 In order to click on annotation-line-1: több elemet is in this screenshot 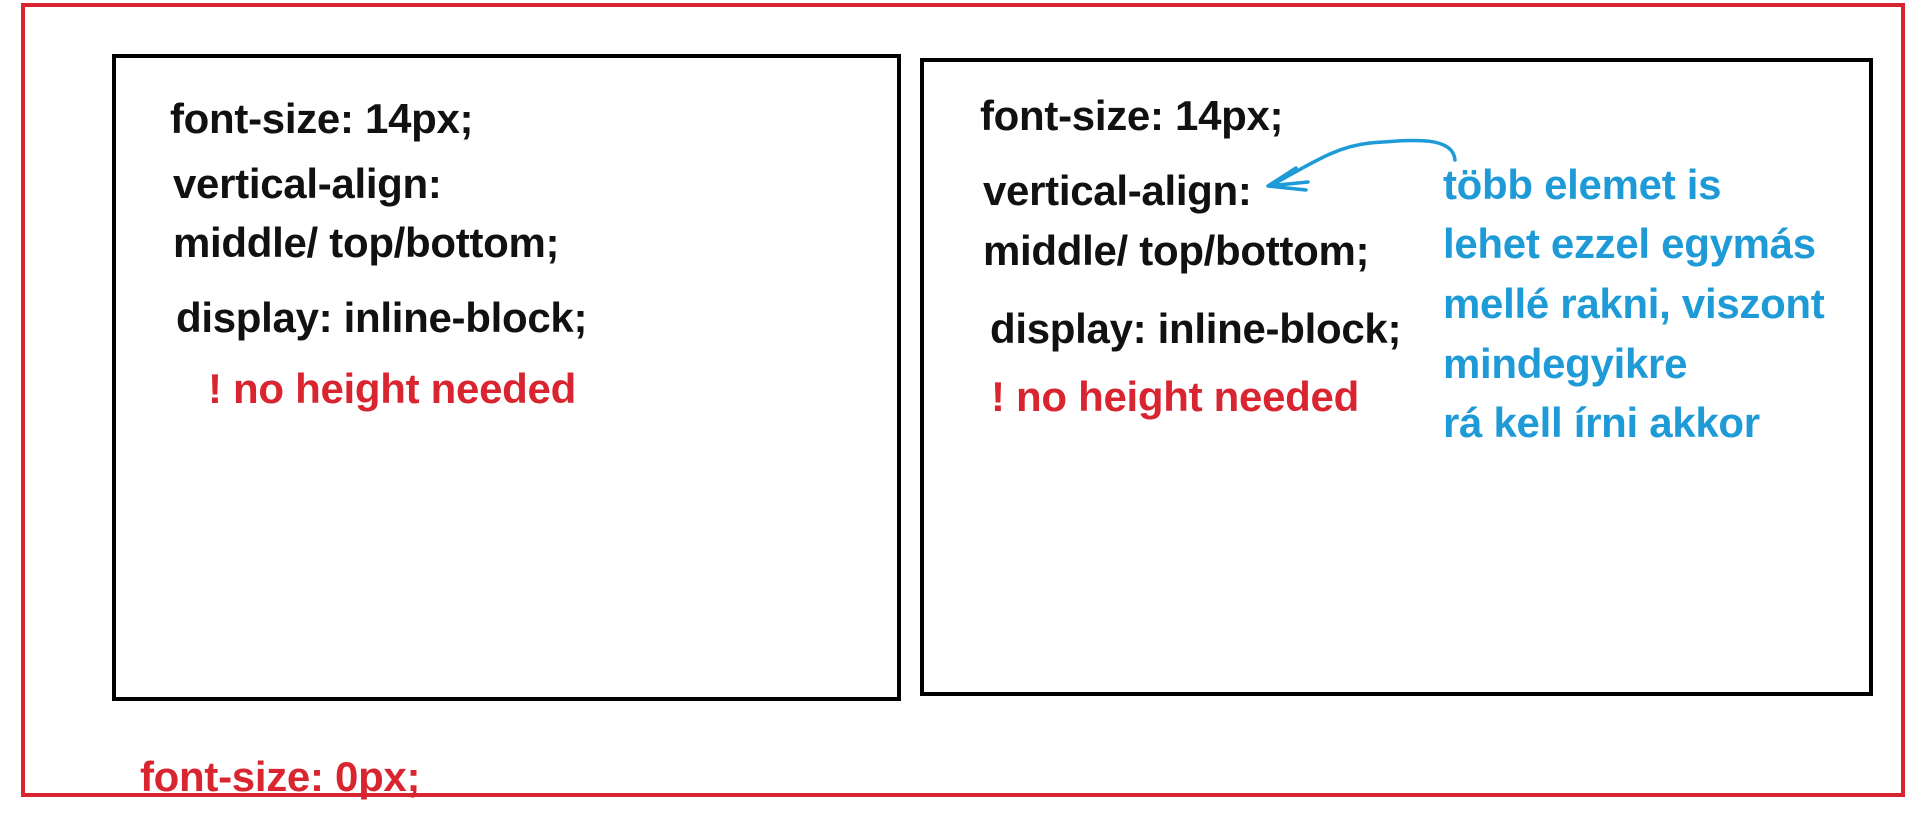, I will do `click(1582, 184)`.